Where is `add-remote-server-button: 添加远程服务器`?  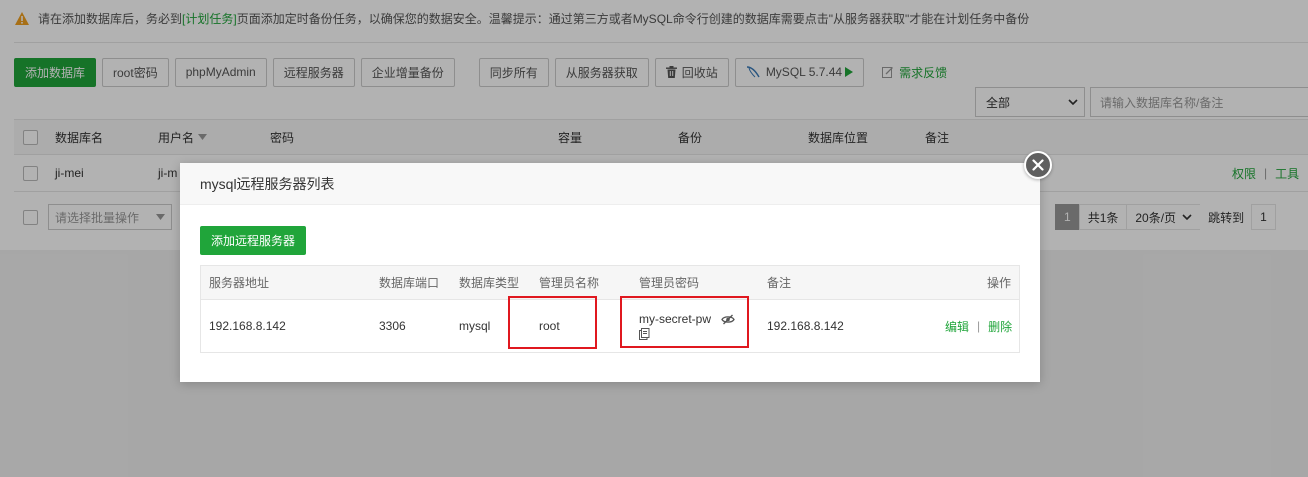 add-remote-server-button: 添加远程服务器 is located at coordinates (253, 240).